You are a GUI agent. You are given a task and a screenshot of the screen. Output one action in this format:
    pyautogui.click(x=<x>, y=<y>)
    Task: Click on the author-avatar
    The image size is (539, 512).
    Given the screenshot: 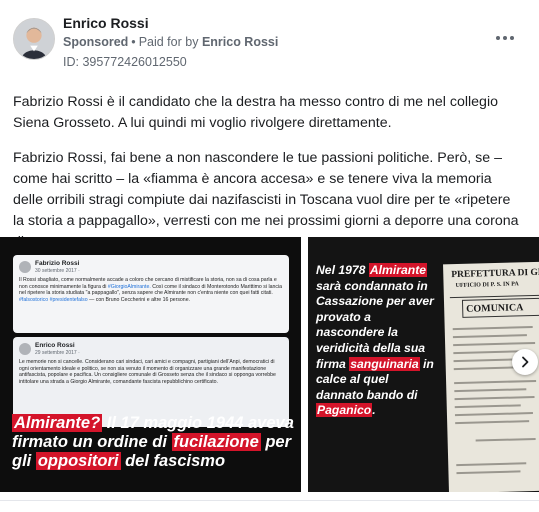 What is the action you would take?
    pyautogui.click(x=34, y=39)
    